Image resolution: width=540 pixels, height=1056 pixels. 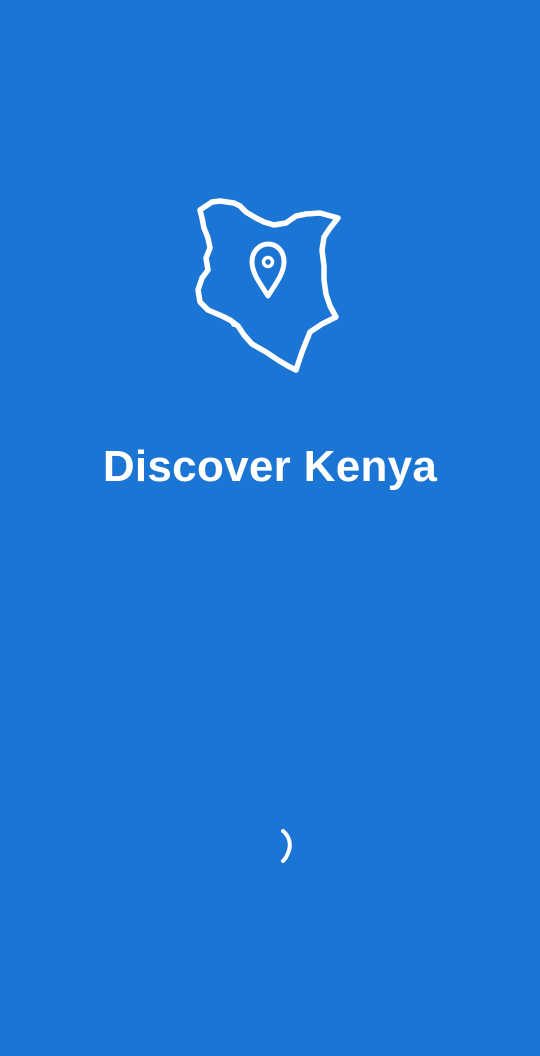 I want to click on app-title: Discover Kenya, so click(x=270, y=466).